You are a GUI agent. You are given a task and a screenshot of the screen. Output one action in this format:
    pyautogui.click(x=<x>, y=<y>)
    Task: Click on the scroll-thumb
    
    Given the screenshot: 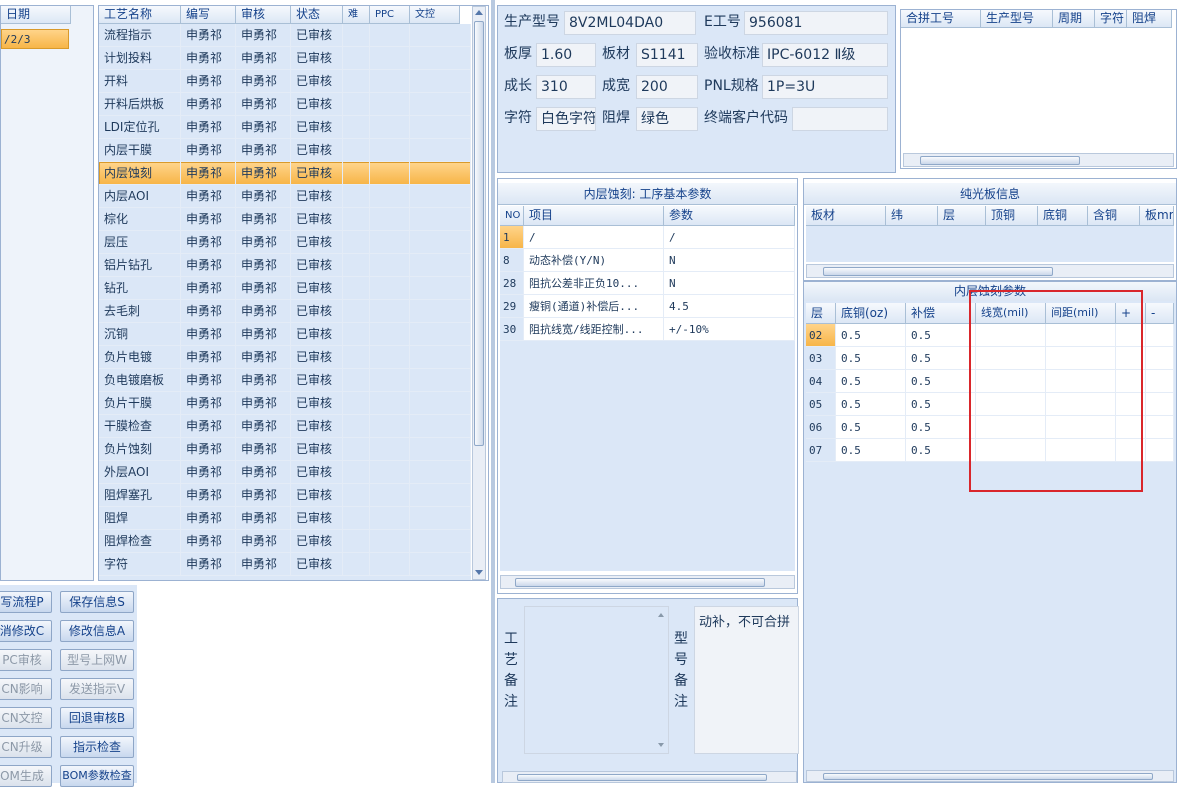 What is the action you would take?
    pyautogui.click(x=988, y=776)
    